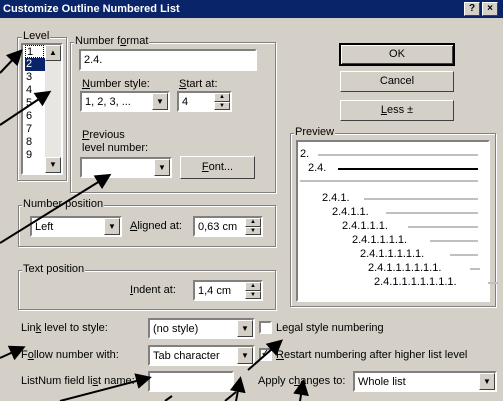 This screenshot has width=503, height=401. I want to click on annotation-arrow-apply, so click(301, 390).